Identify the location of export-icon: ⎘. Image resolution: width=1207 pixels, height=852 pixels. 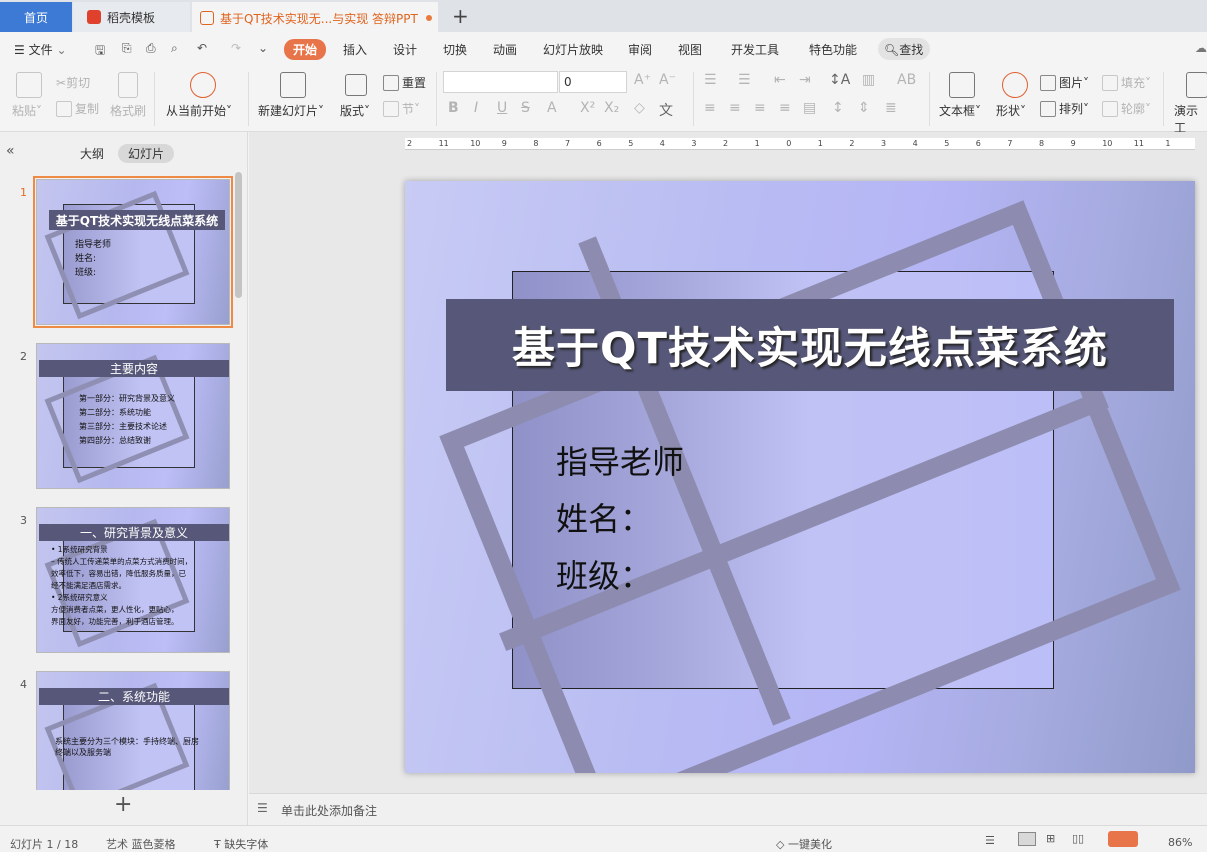
(127, 48).